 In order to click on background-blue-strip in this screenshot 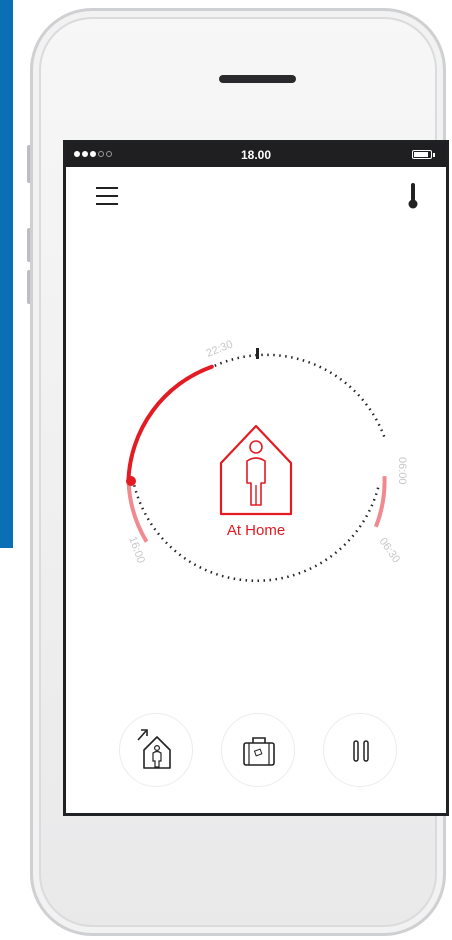, I will do `click(6, 274)`.